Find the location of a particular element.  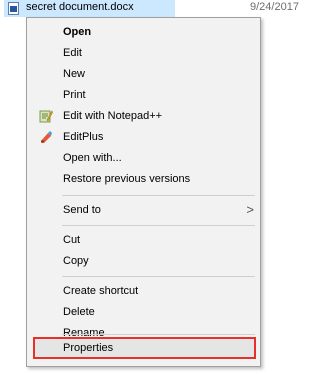

menu-item-label: Open is located at coordinates (77, 32).